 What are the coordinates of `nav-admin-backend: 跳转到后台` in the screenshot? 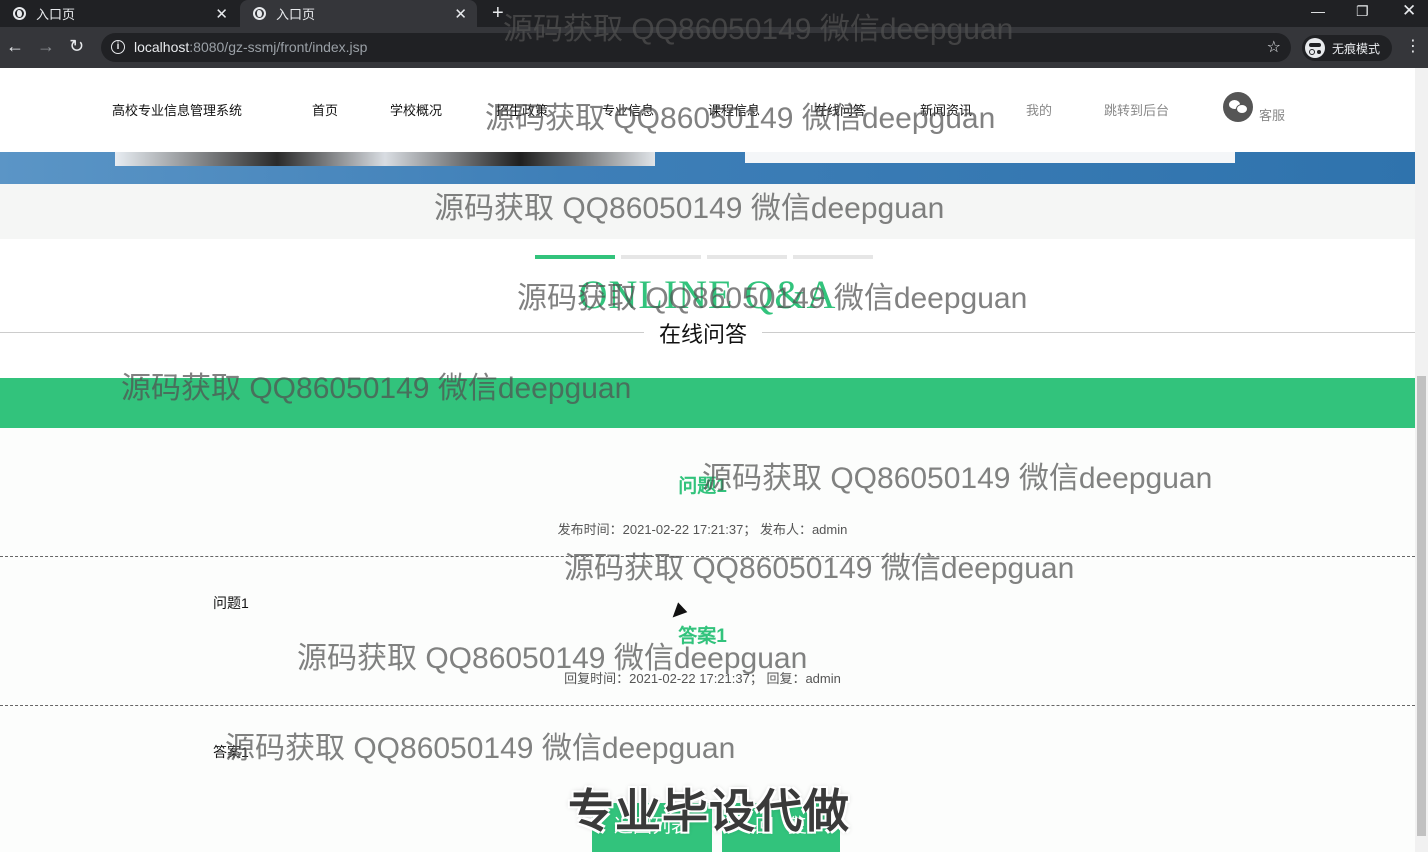 It's located at (1136, 109).